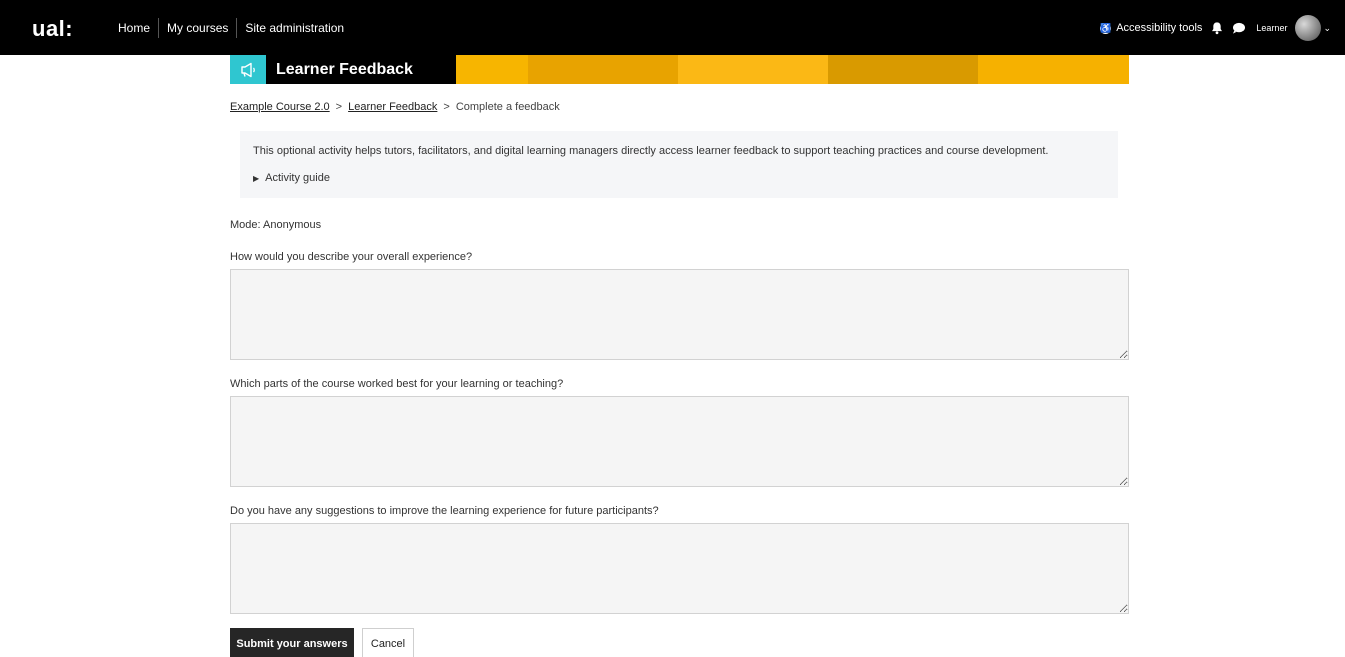  Describe the element at coordinates (361, 69) in the screenshot. I see `page-title: Learner Feedback` at that location.